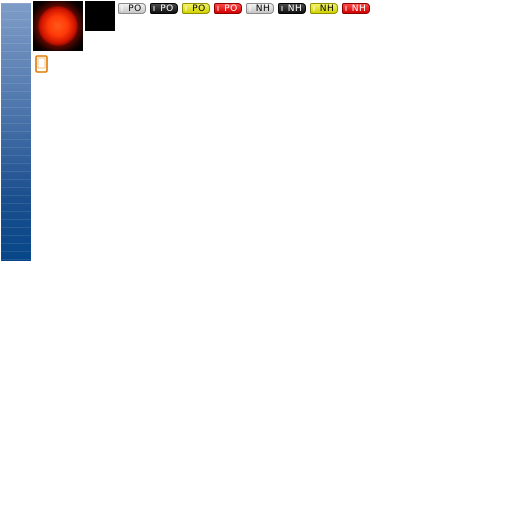  Describe the element at coordinates (228, 8) in the screenshot. I see `po-button-red: PO` at that location.